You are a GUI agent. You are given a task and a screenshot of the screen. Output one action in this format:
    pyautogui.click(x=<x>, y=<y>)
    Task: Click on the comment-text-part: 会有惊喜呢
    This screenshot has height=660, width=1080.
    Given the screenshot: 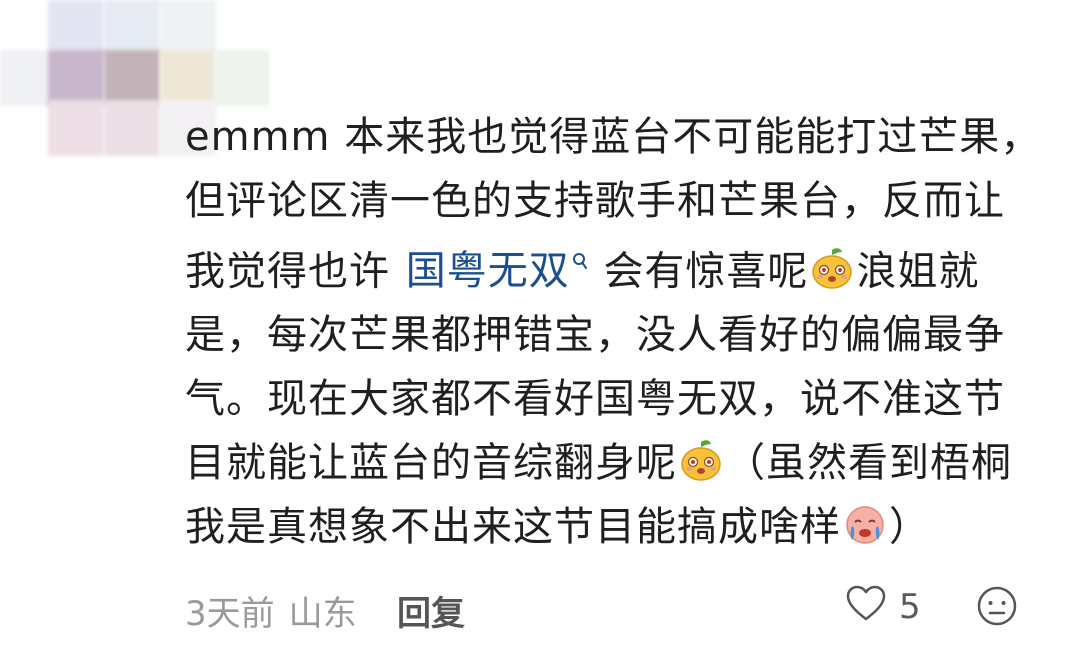 What is the action you would take?
    pyautogui.click(x=706, y=271)
    